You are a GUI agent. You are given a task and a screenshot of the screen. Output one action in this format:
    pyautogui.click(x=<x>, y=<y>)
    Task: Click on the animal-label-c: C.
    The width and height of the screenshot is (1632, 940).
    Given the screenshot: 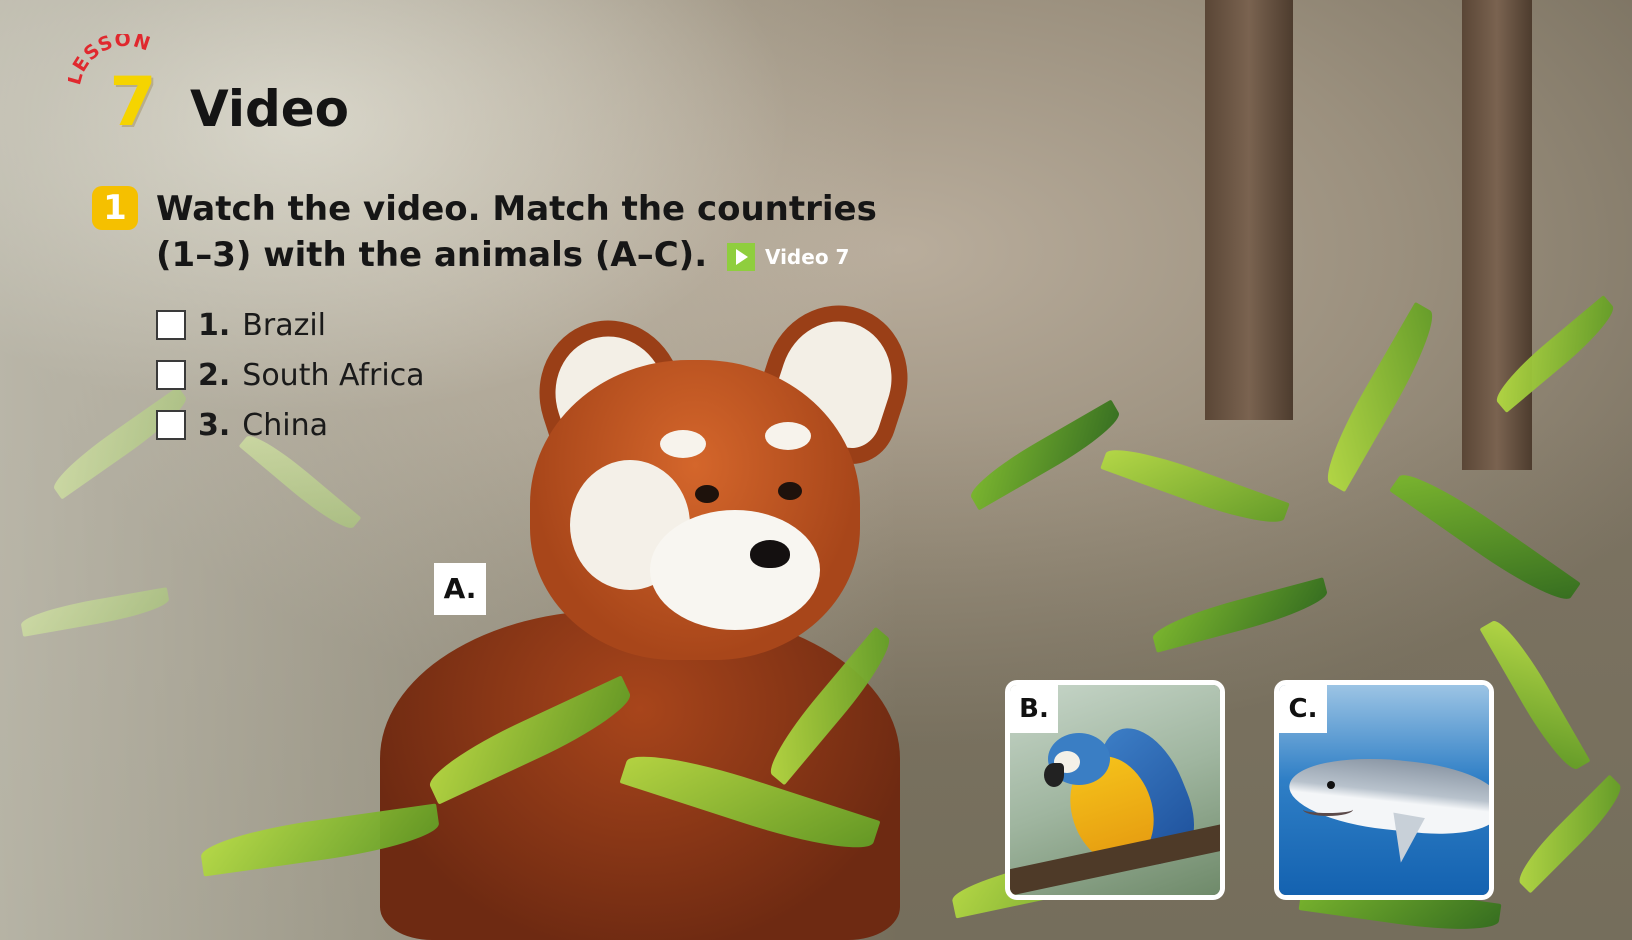 What is the action you would take?
    pyautogui.click(x=1303, y=709)
    